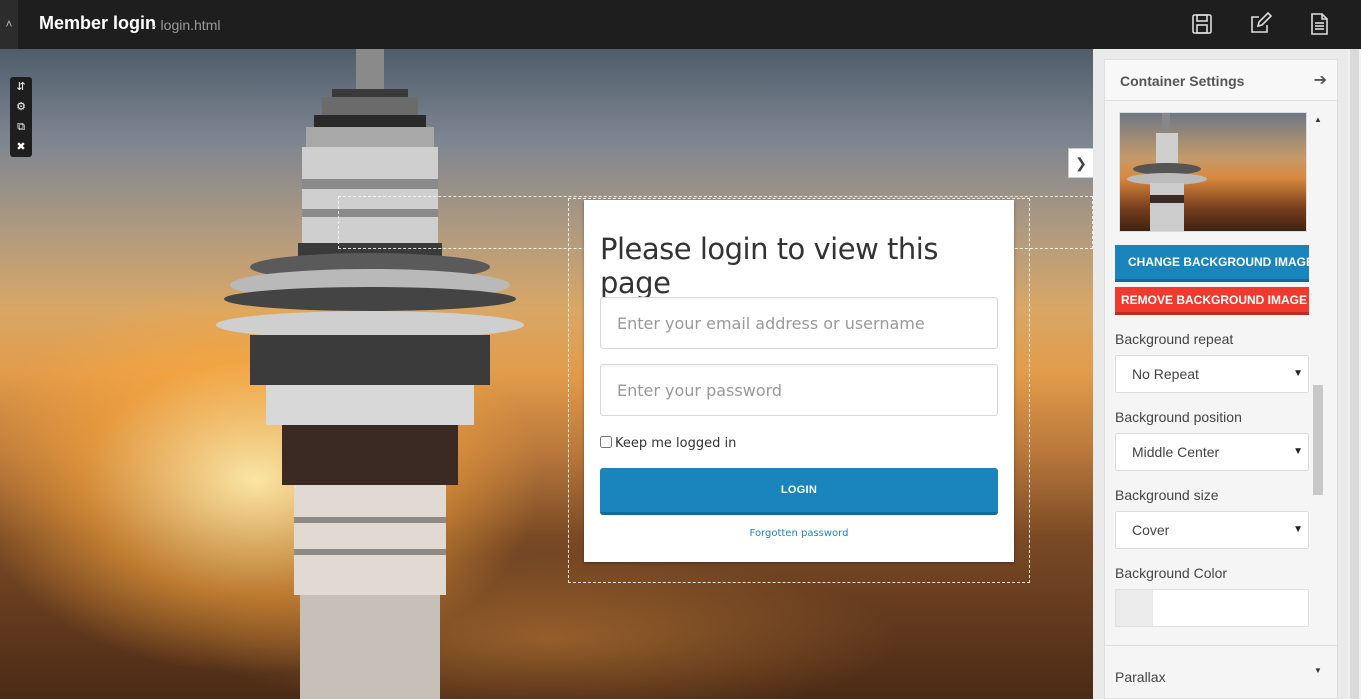 This screenshot has height=699, width=1361. I want to click on change-background-button: CHANGE BACKGROUND IMAGE, so click(1212, 263).